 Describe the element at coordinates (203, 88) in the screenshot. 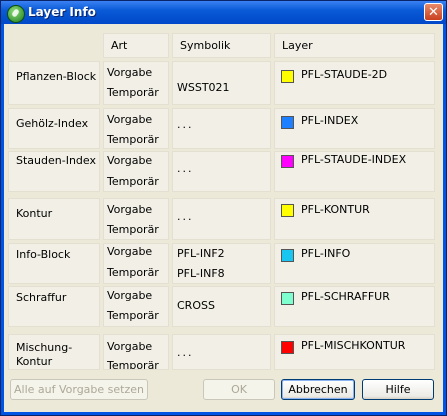

I see `symbolik-value: WSST021` at that location.